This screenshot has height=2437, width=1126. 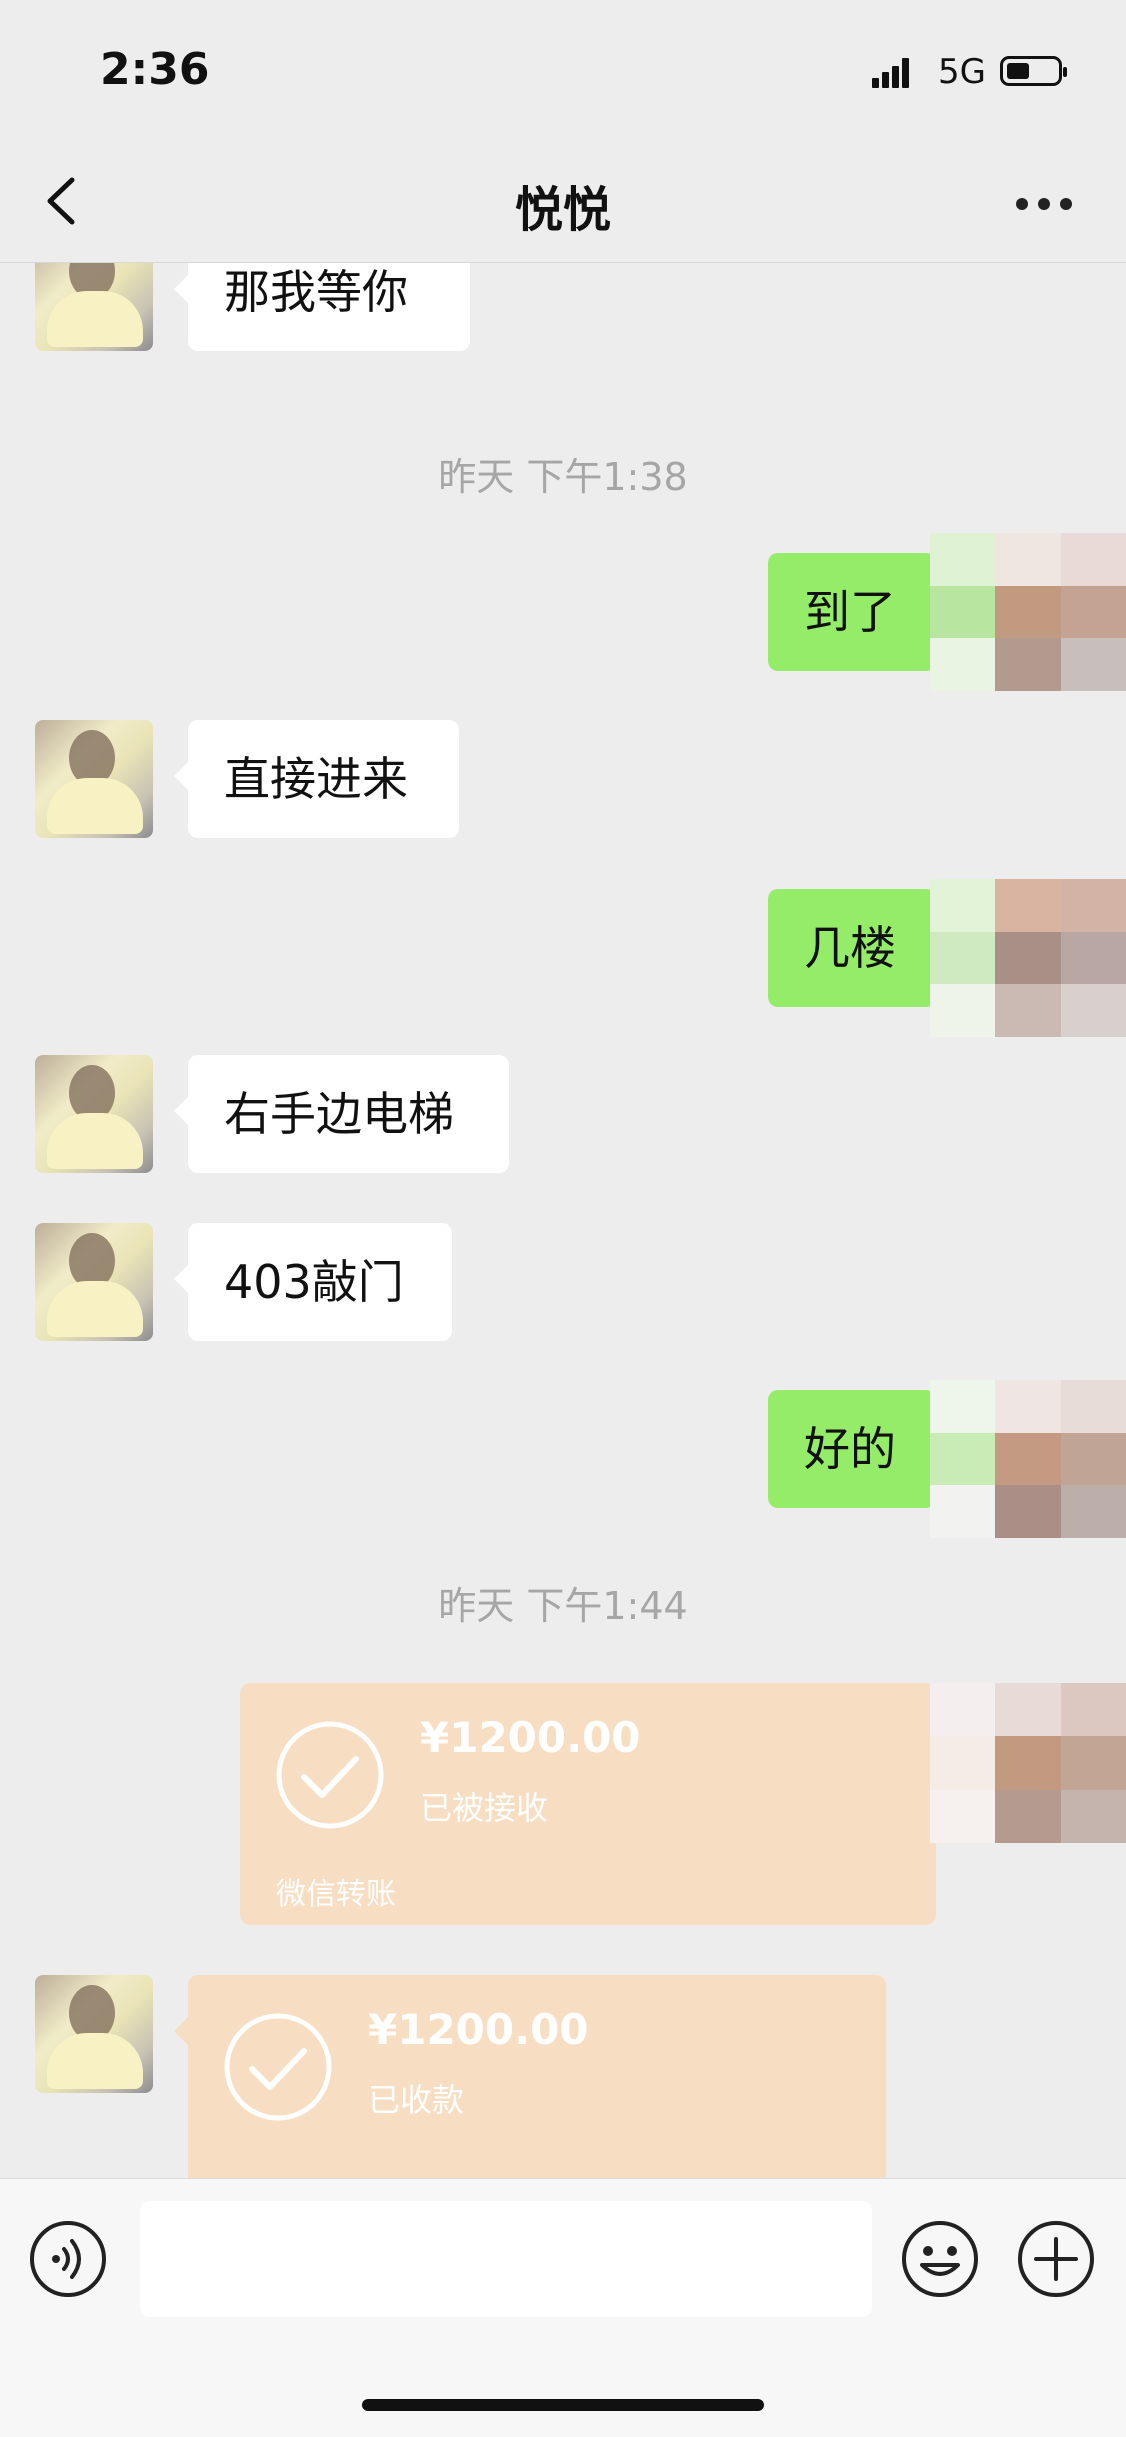 What do you see at coordinates (563, 70) in the screenshot?
I see `status-bar: 2:36 5G` at bounding box center [563, 70].